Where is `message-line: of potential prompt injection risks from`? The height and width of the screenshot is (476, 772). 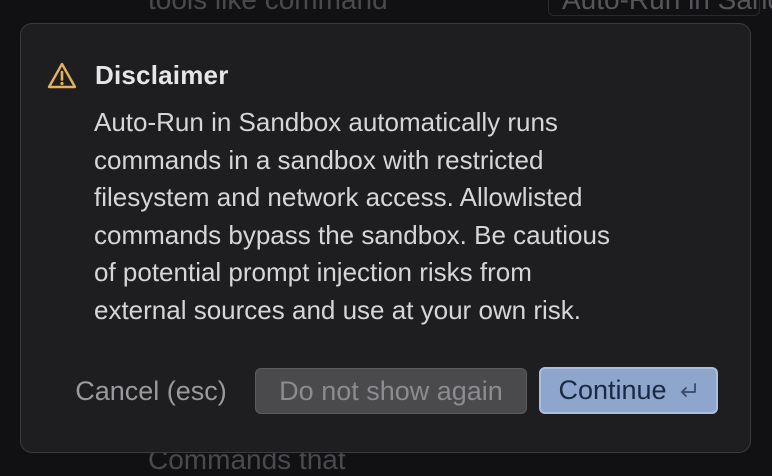
message-line: of potential prompt injection risks from is located at coordinates (313, 272).